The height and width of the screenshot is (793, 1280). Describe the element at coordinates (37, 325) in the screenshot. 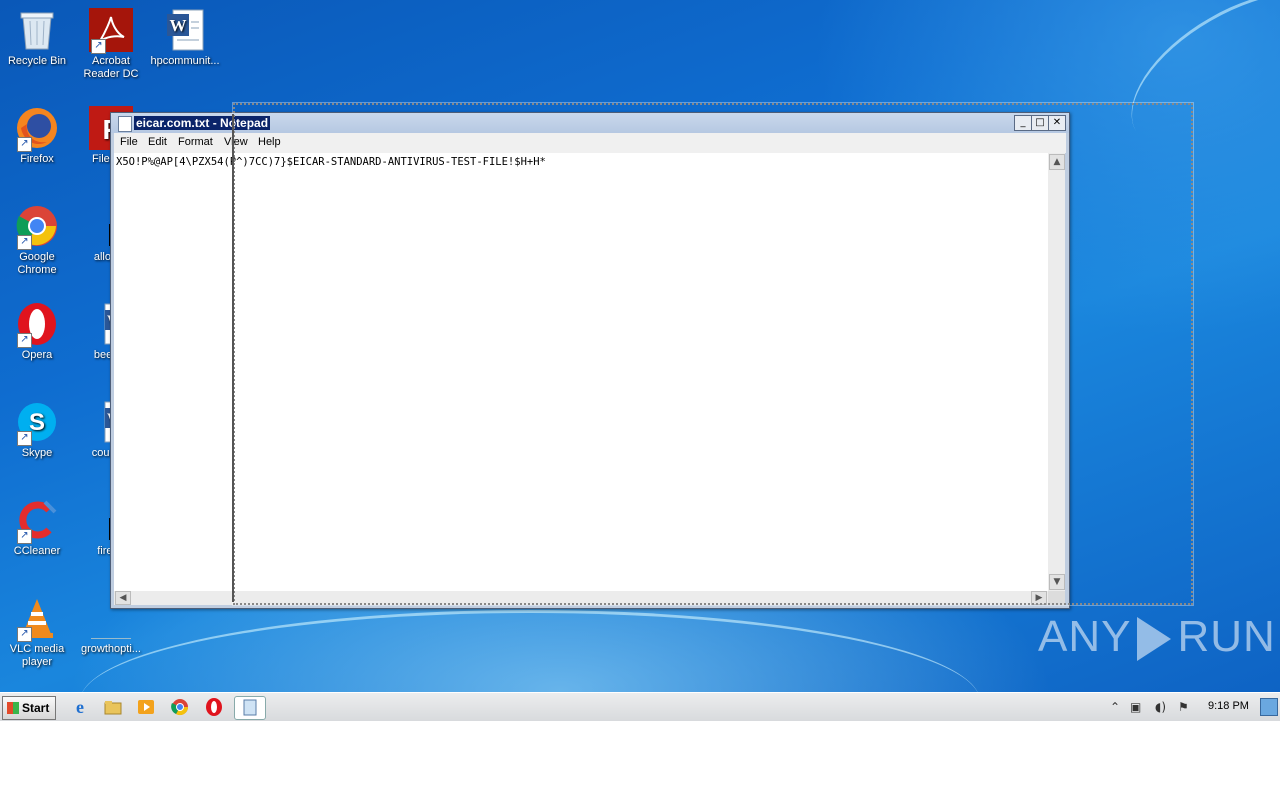

I see `opera-icon: ↗` at that location.